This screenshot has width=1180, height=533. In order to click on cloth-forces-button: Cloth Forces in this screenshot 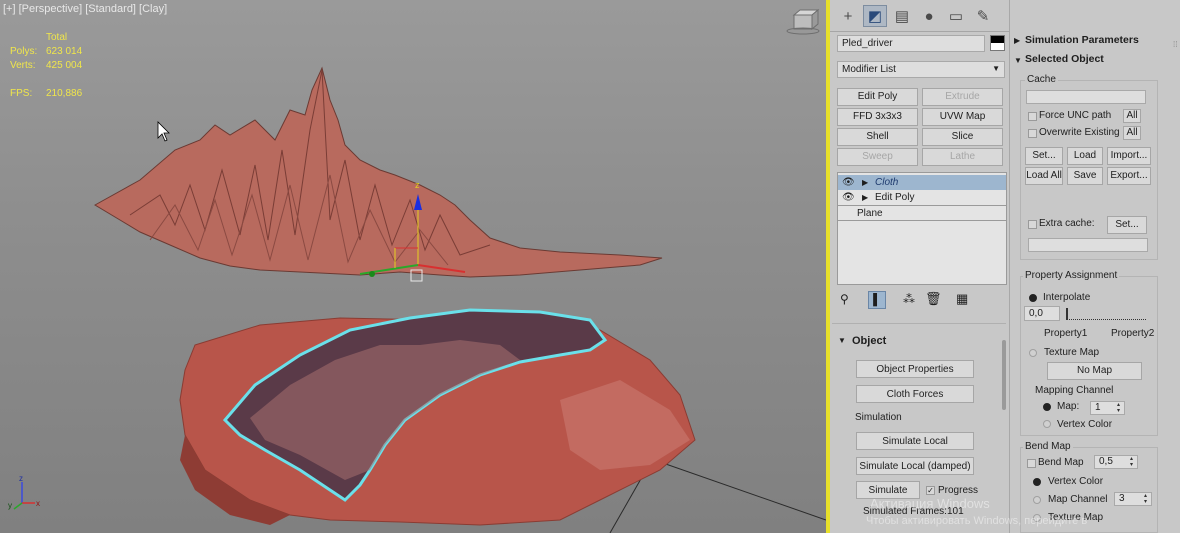, I will do `click(915, 394)`.